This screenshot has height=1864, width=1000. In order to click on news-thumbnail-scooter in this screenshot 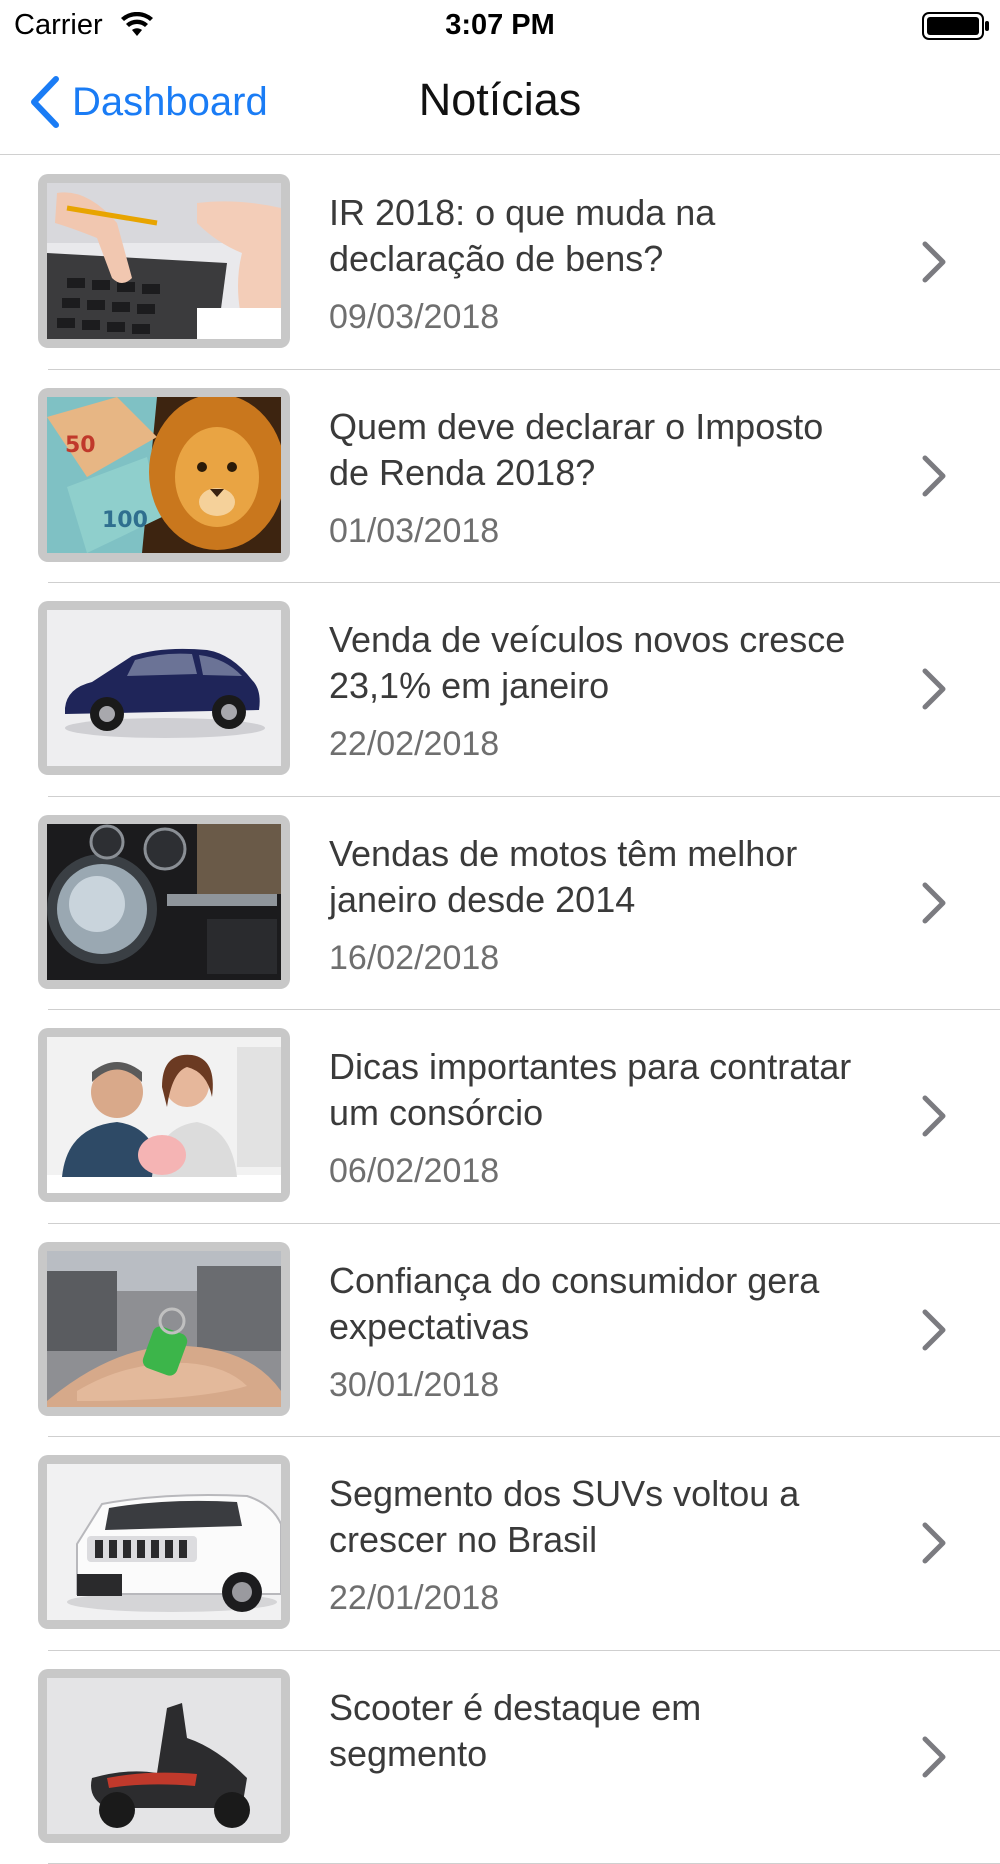, I will do `click(164, 1756)`.